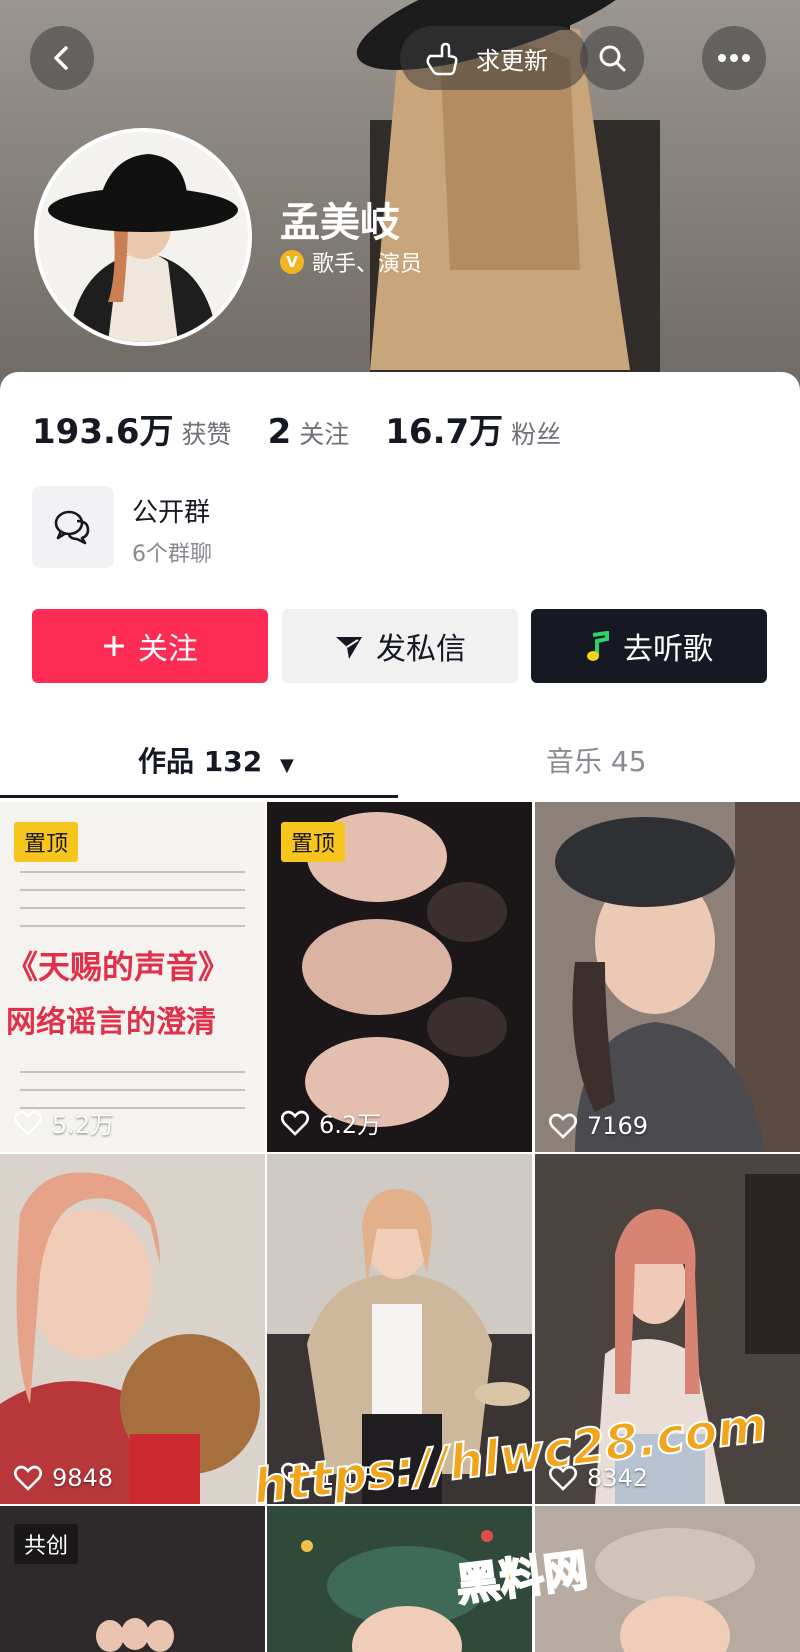 The width and height of the screenshot is (800, 1652). What do you see at coordinates (206, 434) in the screenshot?
I see `likes-label: 获赞` at bounding box center [206, 434].